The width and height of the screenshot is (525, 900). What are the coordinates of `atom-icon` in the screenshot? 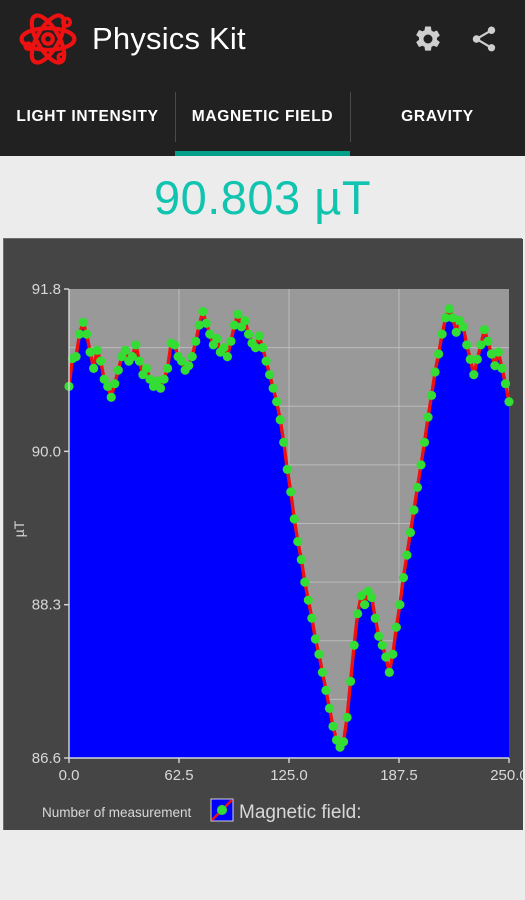 It's located at (48, 39).